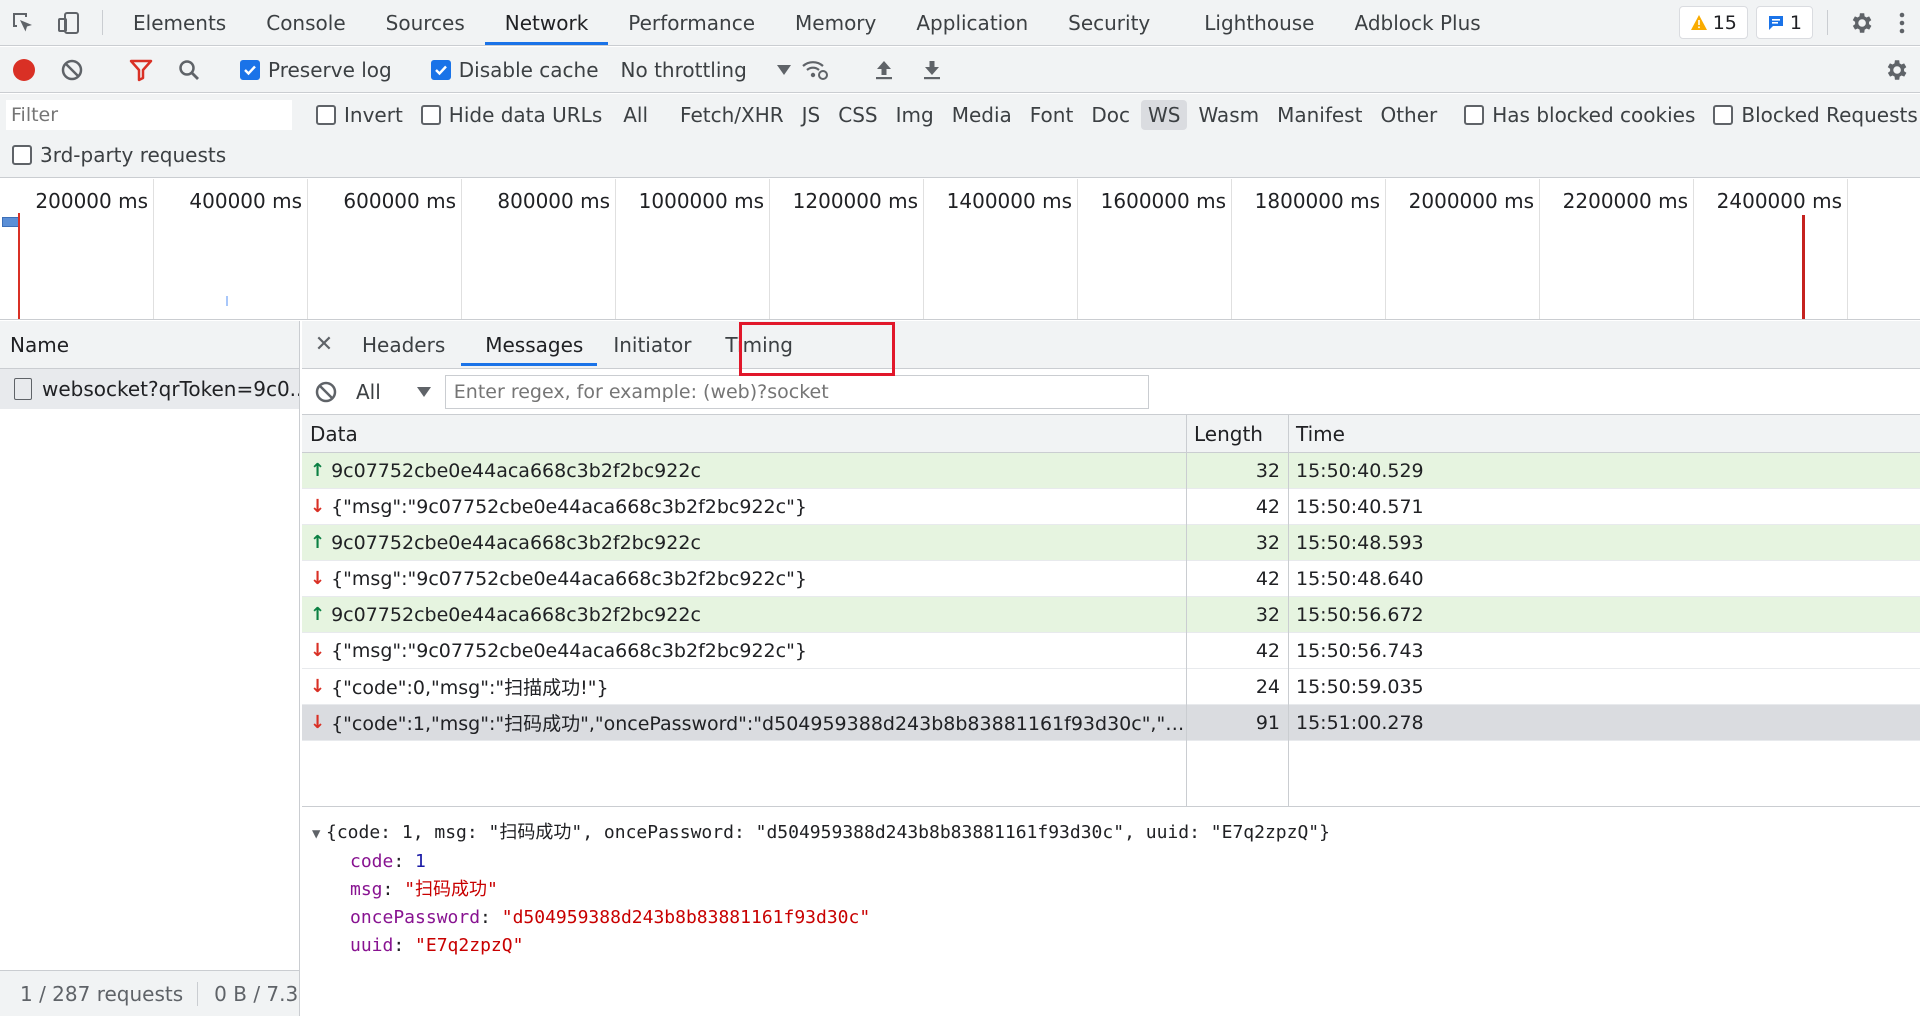  I want to click on preserve-log-checkbox: Preserve log, so click(316, 70).